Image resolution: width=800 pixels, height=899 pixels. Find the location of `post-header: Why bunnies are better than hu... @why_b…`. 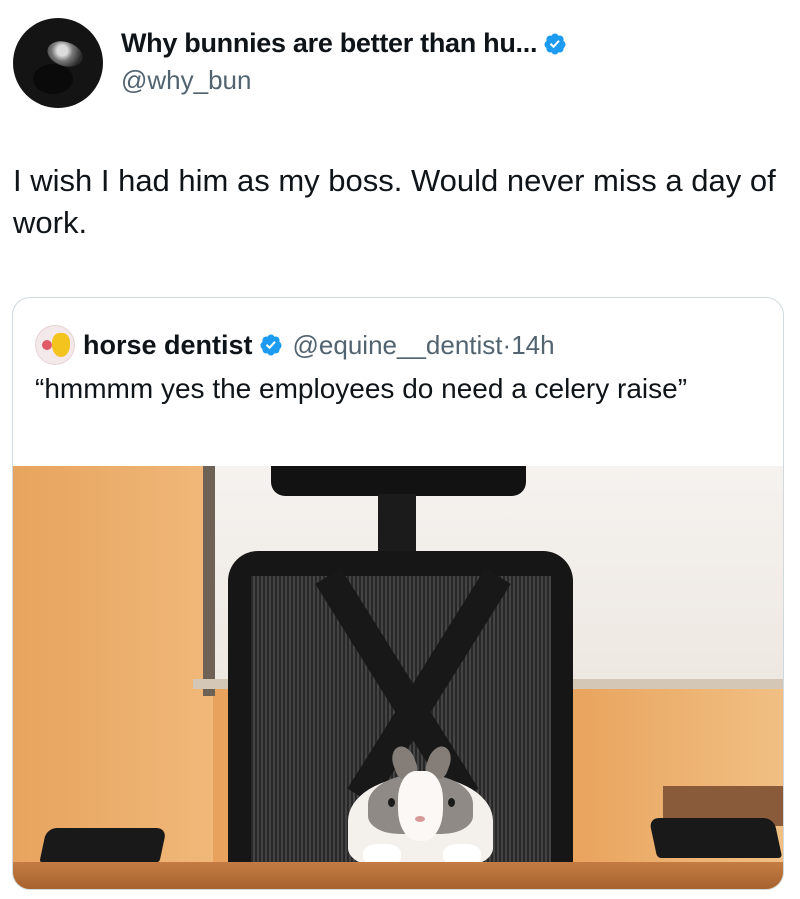

post-header: Why bunnies are better than hu... @why_b… is located at coordinates (290, 63).